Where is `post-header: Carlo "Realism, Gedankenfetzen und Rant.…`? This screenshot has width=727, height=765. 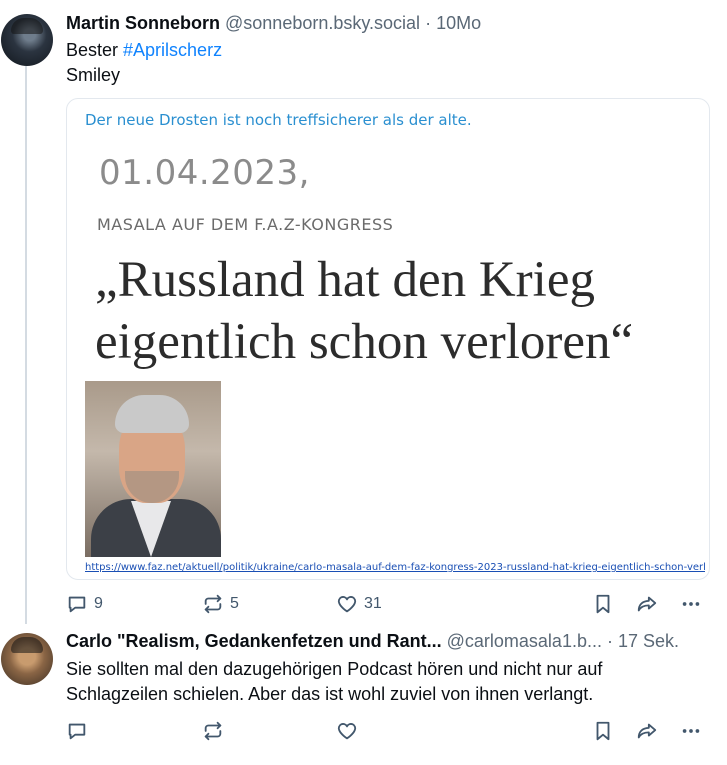
post-header: Carlo "Realism, Gedankenfetzen und Rant.… is located at coordinates (391, 641).